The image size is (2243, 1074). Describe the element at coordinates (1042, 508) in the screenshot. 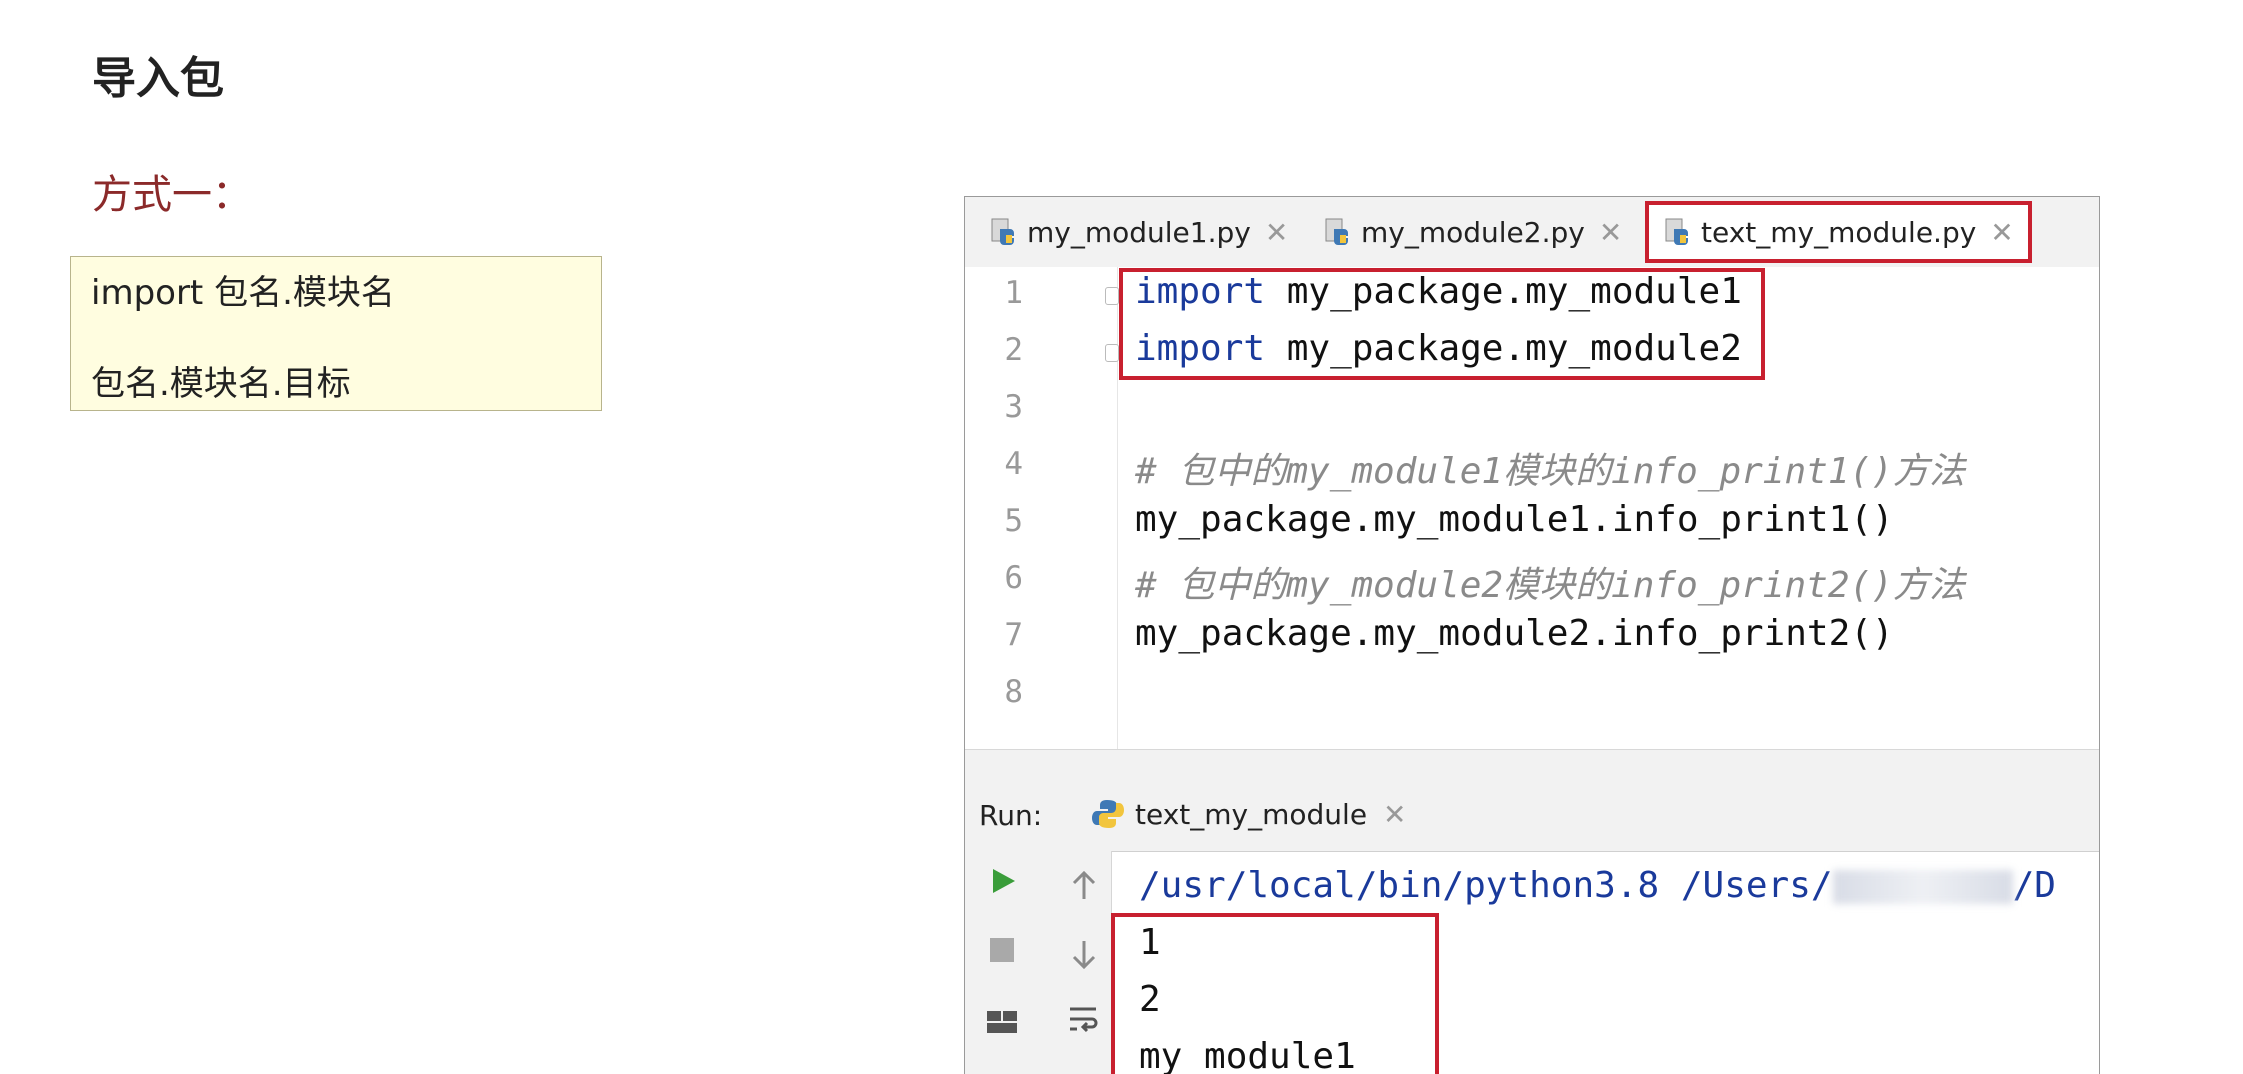

I see `line-number-gutter: 1 2 3 4 5 6 7 8` at that location.